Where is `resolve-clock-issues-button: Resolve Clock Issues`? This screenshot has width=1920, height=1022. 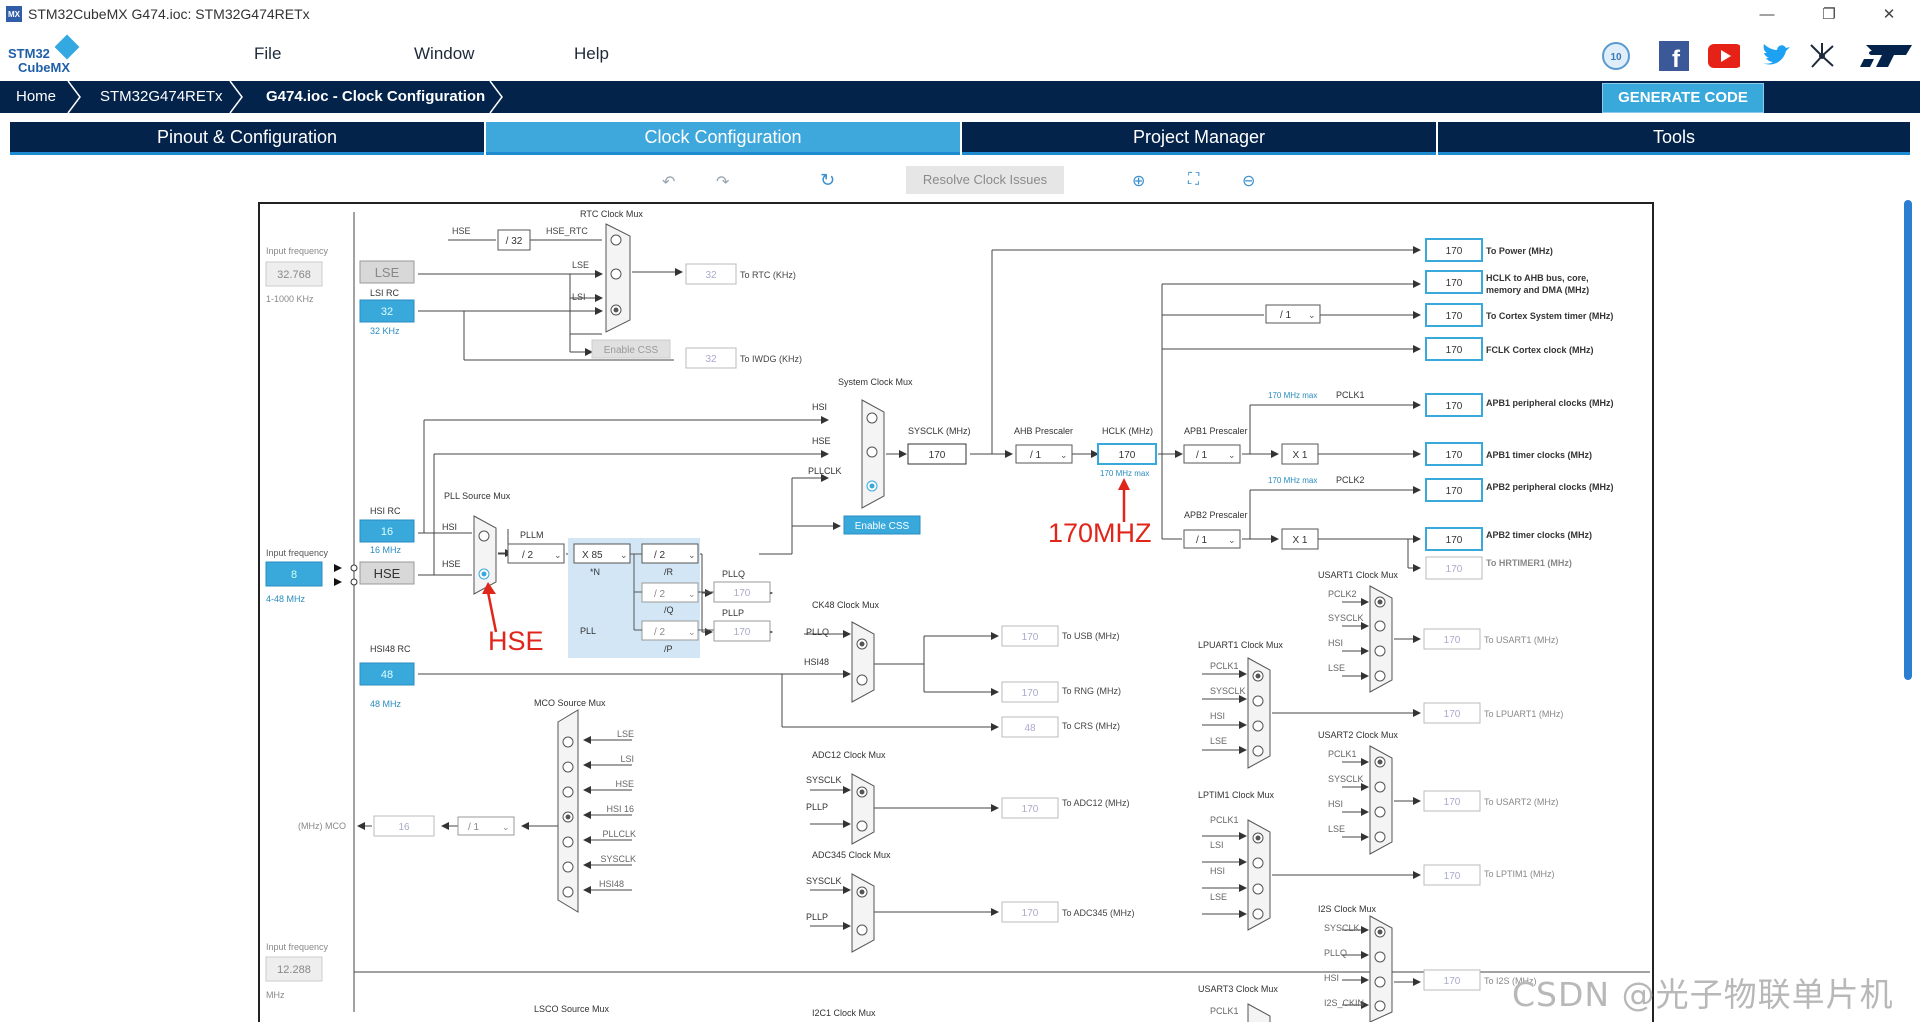
resolve-clock-issues-button: Resolve Clock Issues is located at coordinates (985, 180).